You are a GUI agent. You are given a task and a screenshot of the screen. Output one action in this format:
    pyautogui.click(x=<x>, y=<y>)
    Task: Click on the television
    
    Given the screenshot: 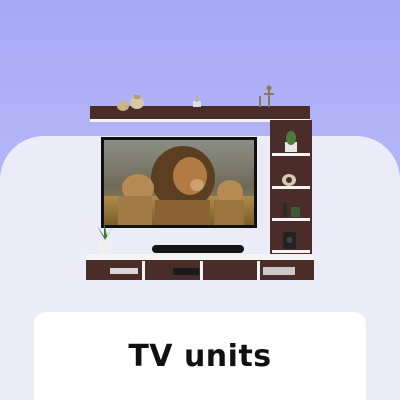 What is the action you would take?
    pyautogui.click(x=179, y=182)
    